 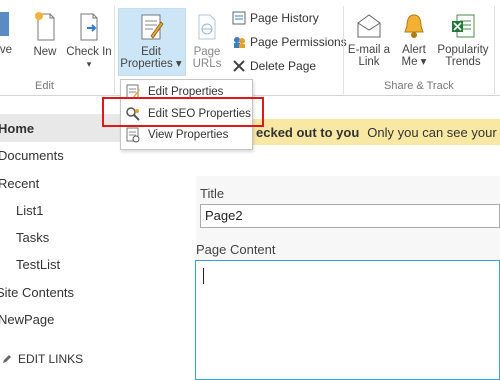 What do you see at coordinates (239, 42) in the screenshot?
I see `page-permissions-icon` at bounding box center [239, 42].